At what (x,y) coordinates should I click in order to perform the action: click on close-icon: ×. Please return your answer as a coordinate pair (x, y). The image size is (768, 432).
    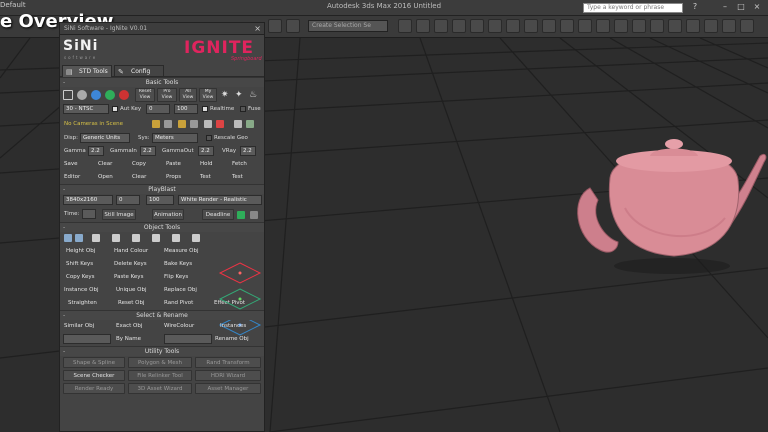
    Looking at the image, I should click on (257, 29).